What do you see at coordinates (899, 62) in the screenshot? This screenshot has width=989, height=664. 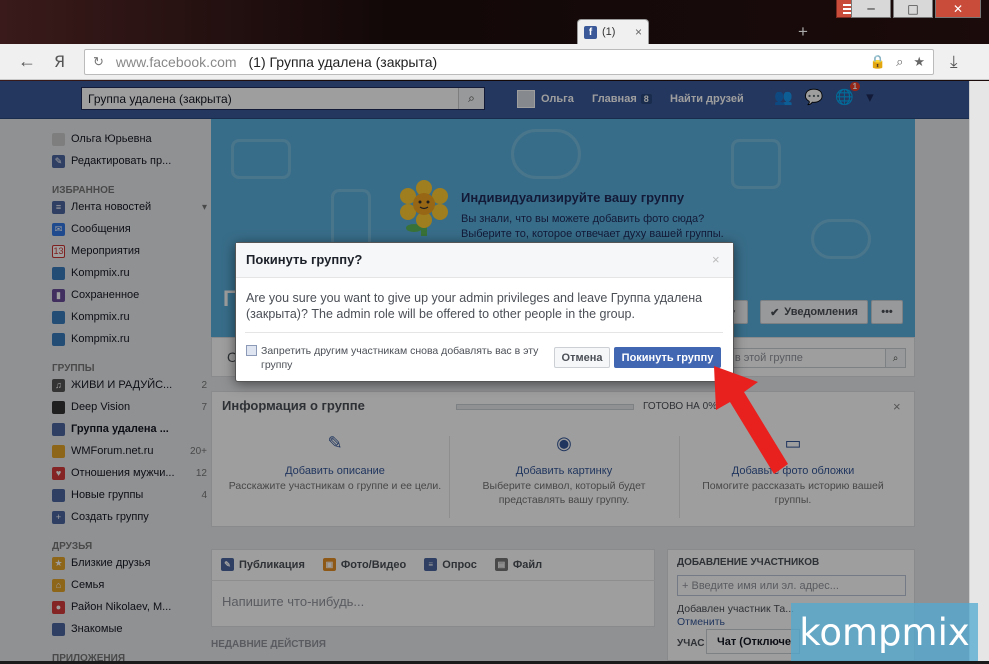 I see `zoom-icon: ⌕` at bounding box center [899, 62].